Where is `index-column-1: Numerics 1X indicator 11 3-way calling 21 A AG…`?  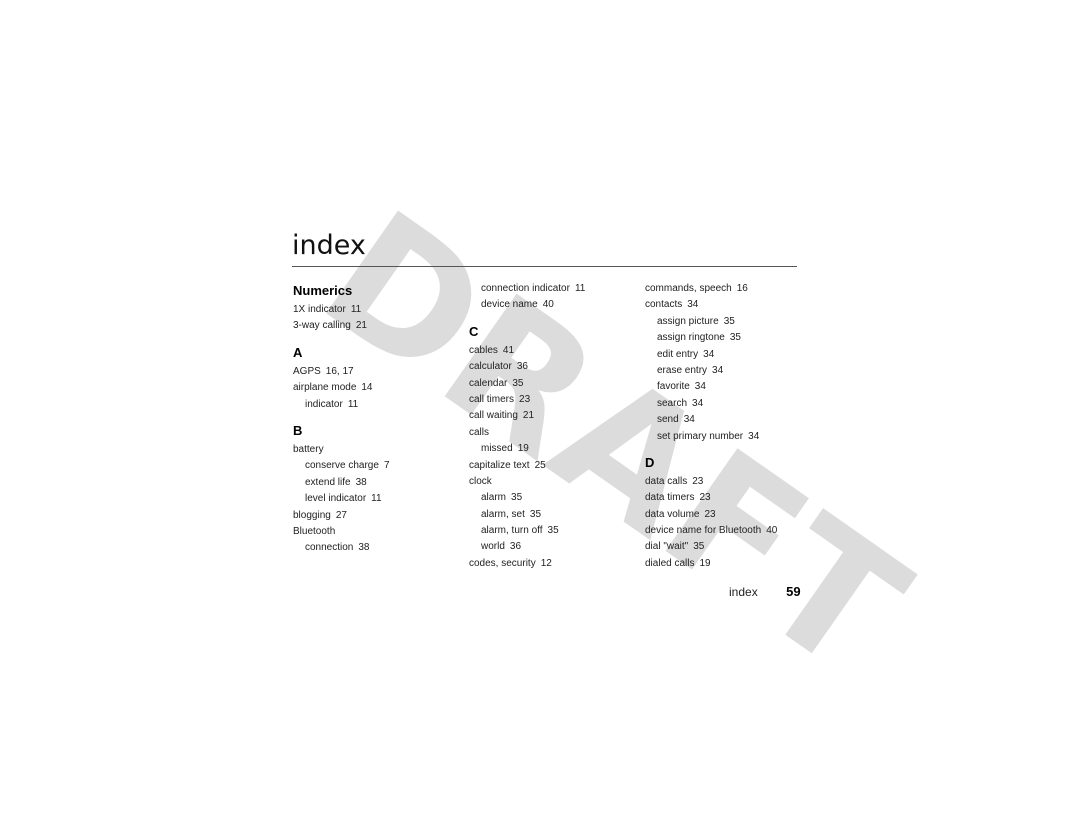 index-column-1: Numerics 1X indicator 11 3-way calling 21 A AG… is located at coordinates (341, 419).